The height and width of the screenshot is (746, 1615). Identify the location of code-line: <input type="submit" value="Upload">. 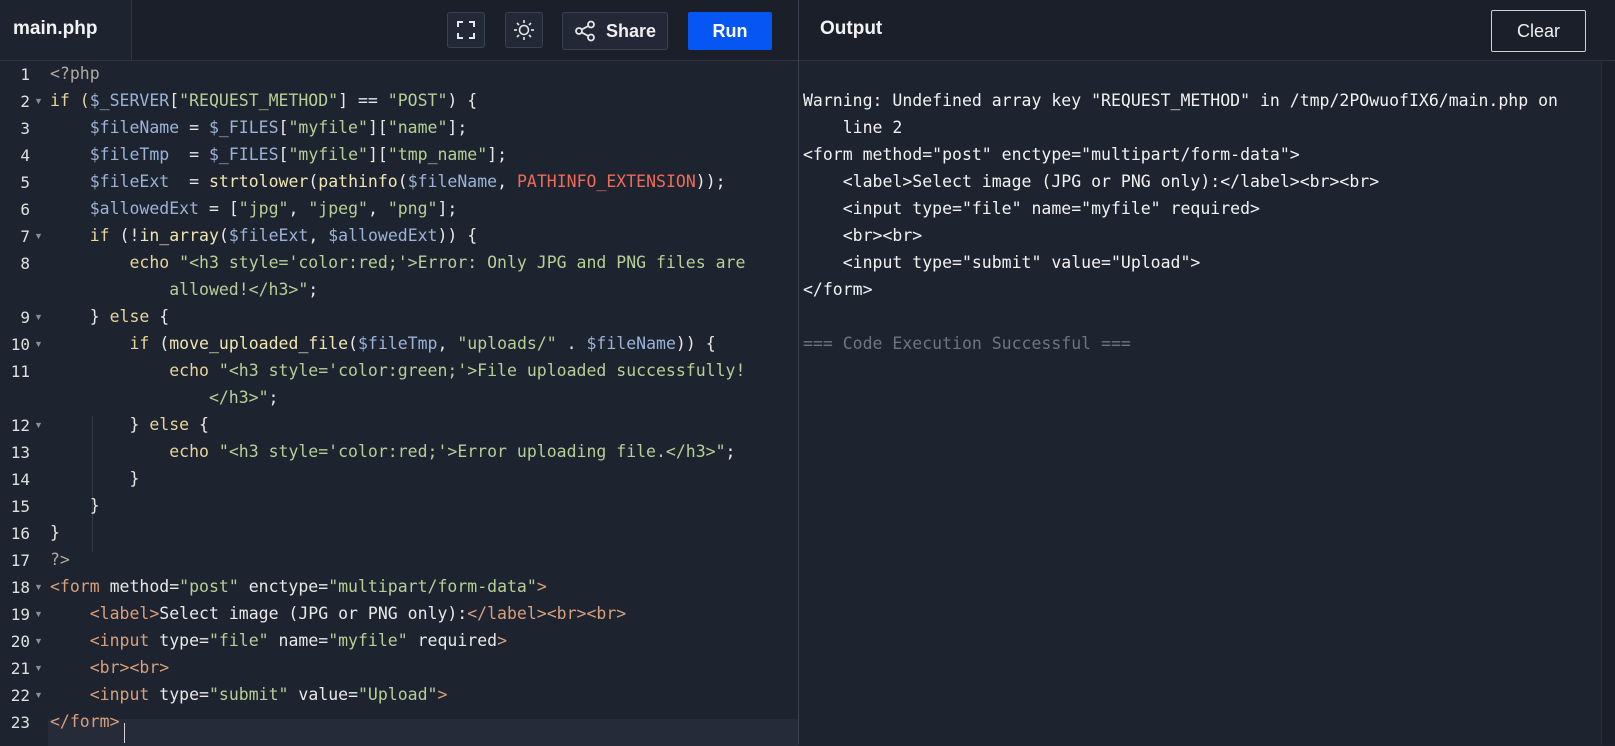
(268, 694).